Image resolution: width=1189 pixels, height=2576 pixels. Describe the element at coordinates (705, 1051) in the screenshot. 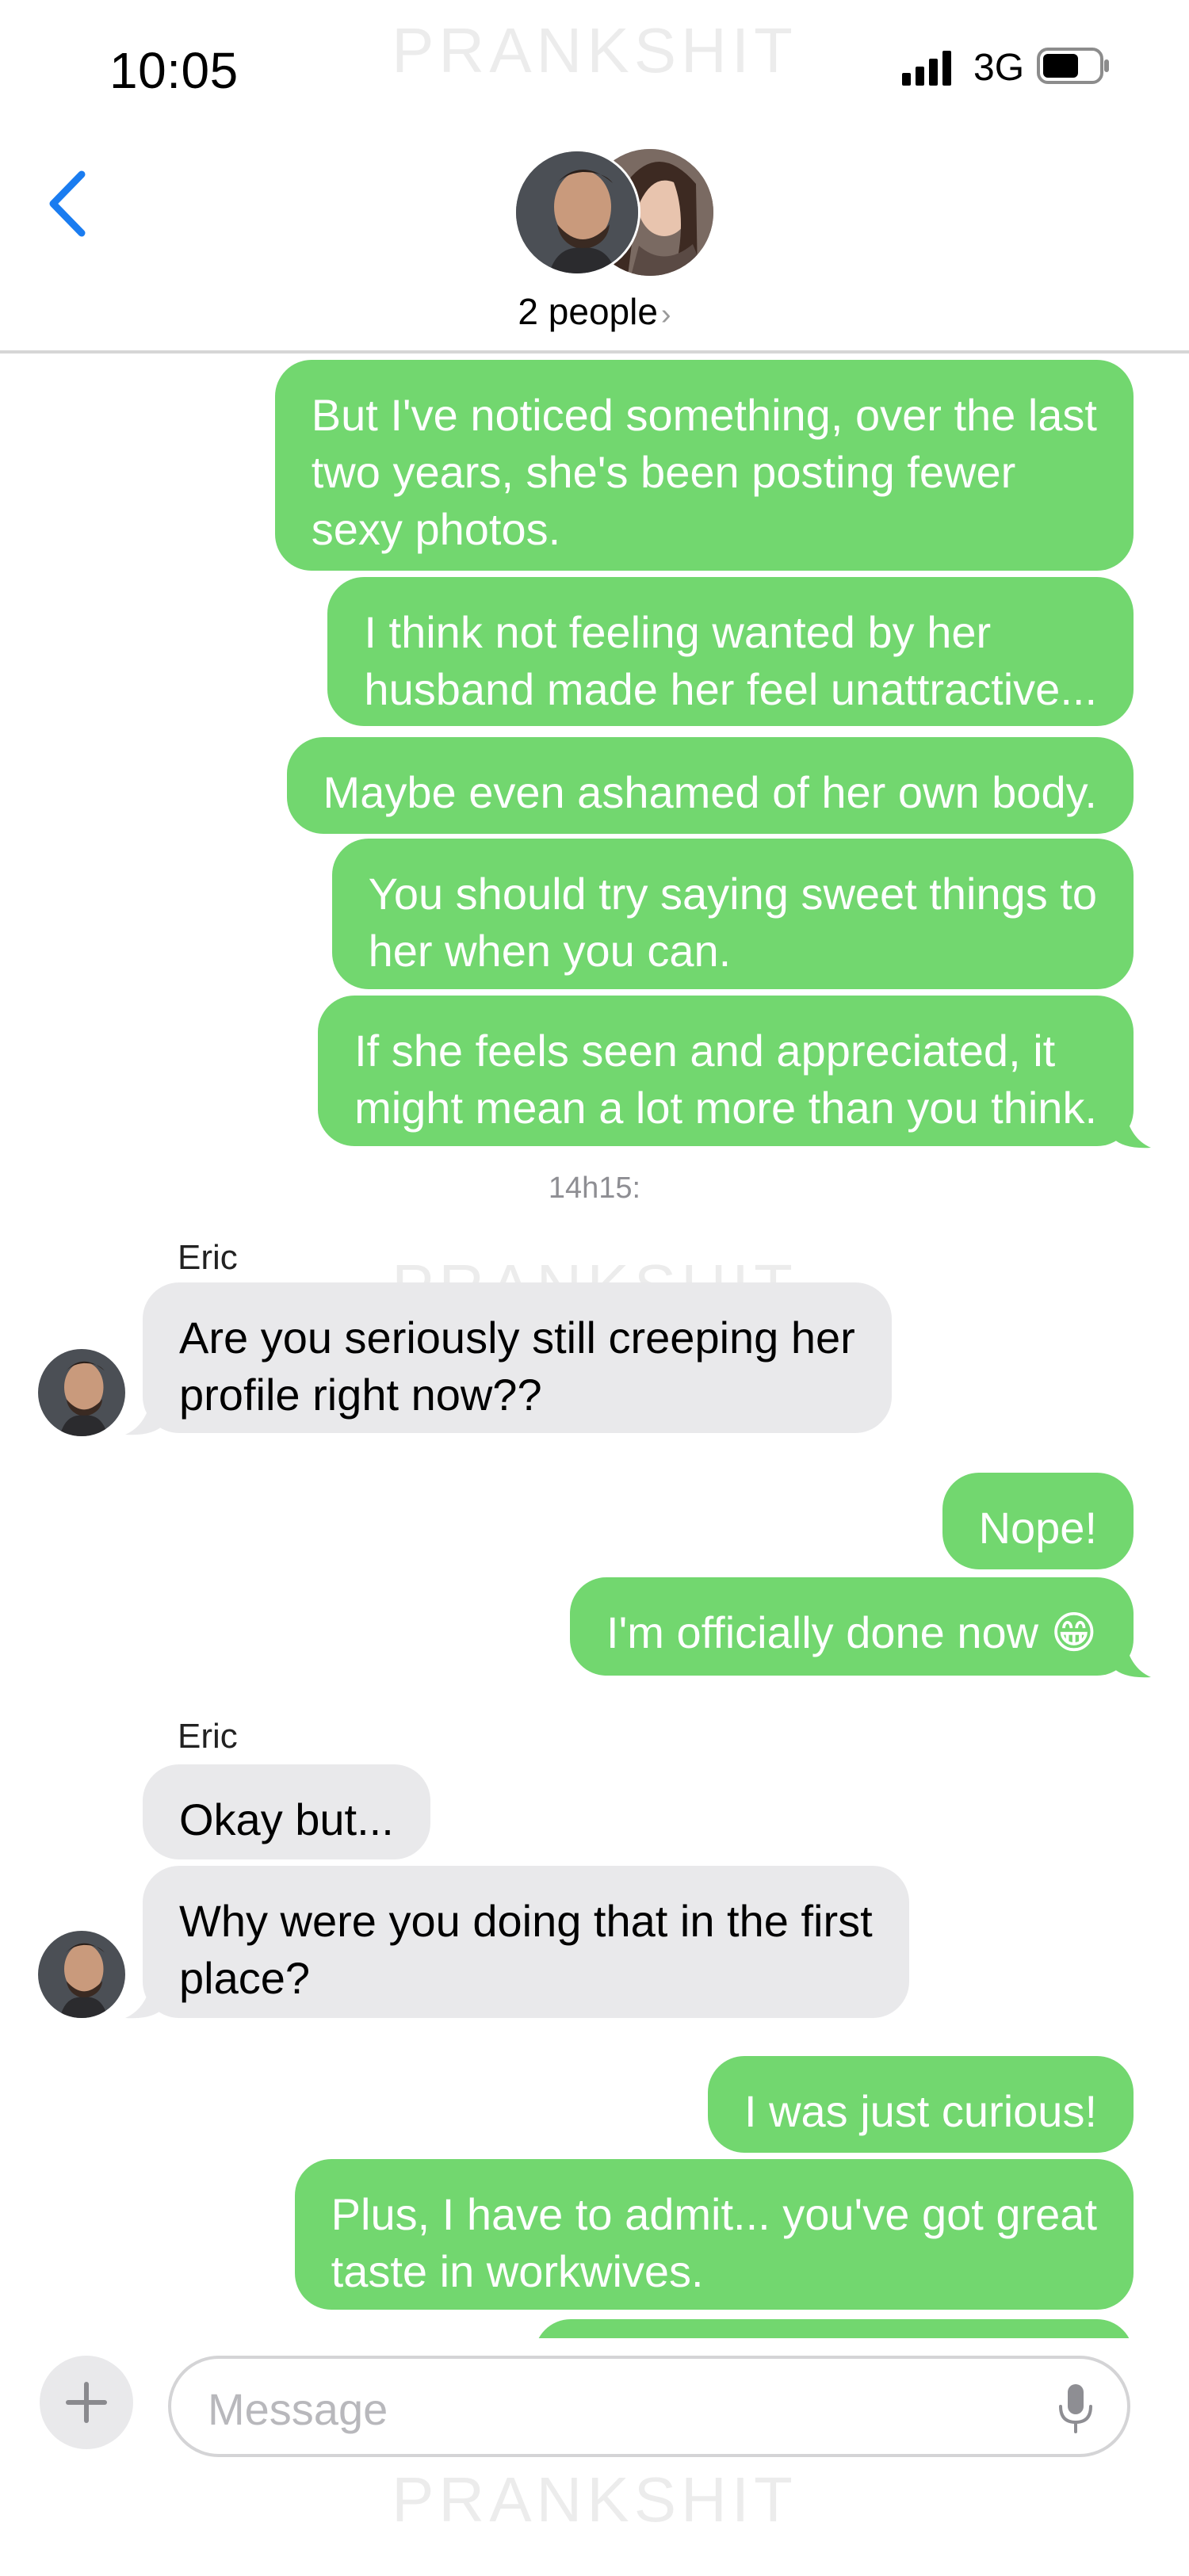

I see `message-line: If she feels seen and appreciated, it` at that location.